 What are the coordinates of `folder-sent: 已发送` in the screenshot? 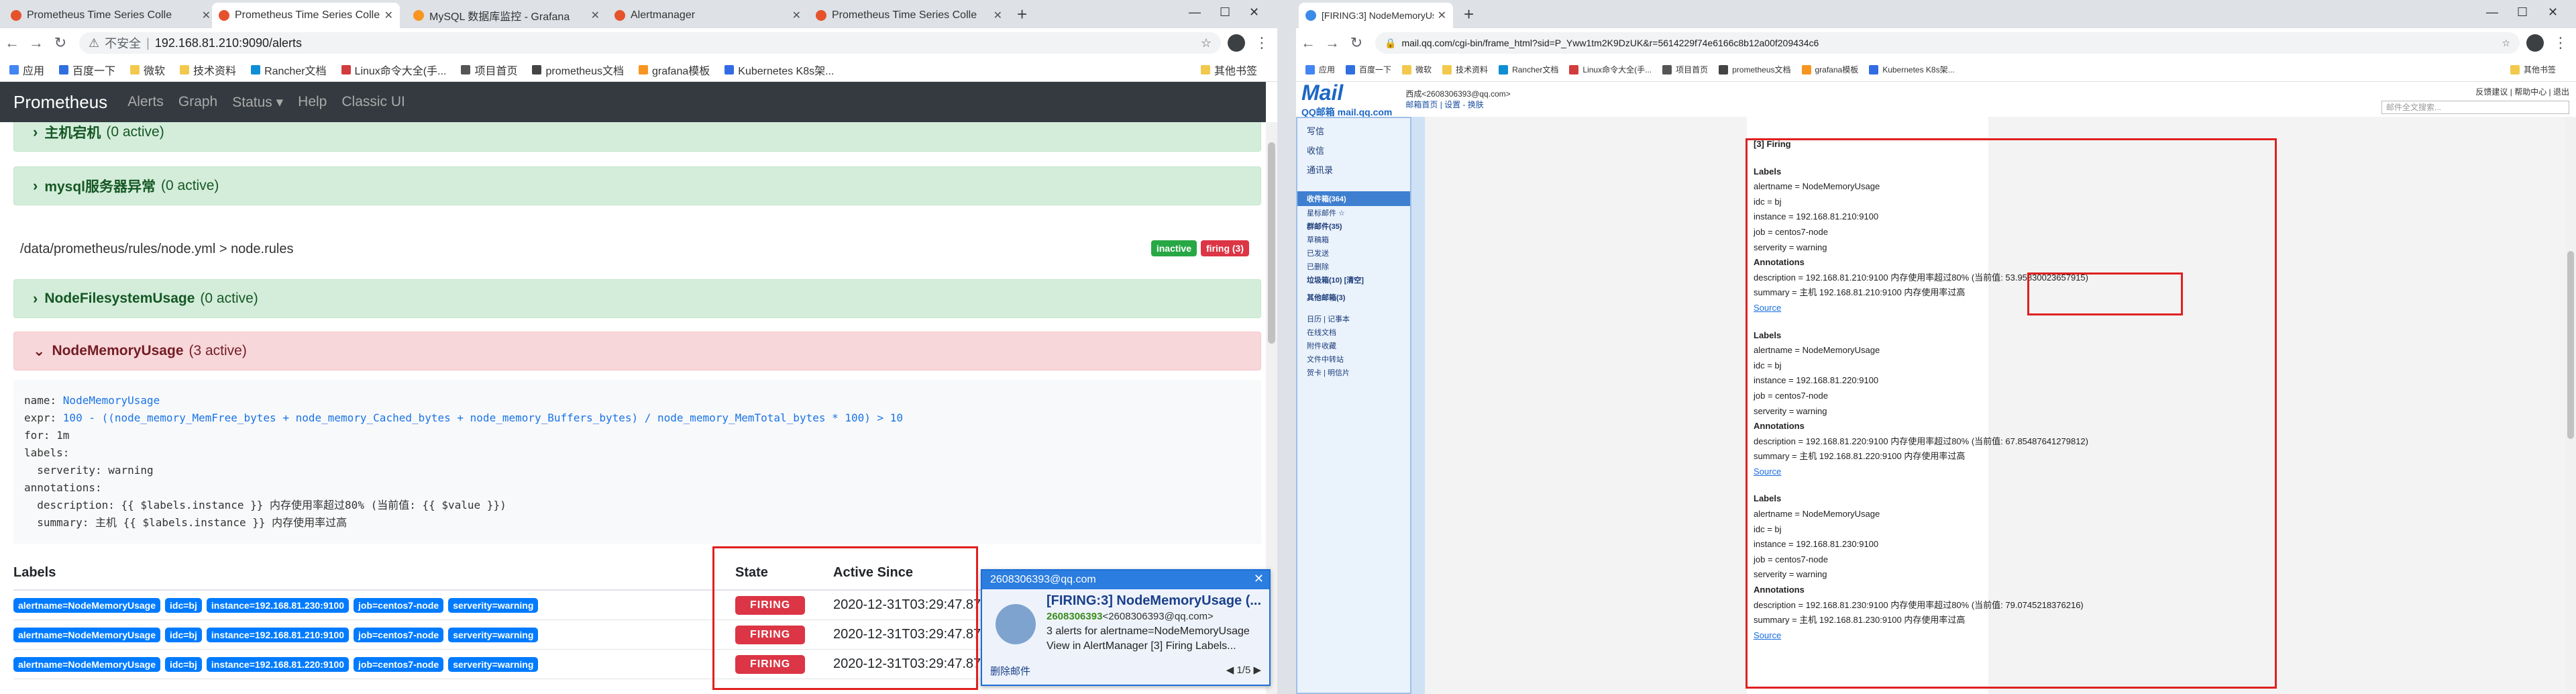 It's located at (1353, 253).